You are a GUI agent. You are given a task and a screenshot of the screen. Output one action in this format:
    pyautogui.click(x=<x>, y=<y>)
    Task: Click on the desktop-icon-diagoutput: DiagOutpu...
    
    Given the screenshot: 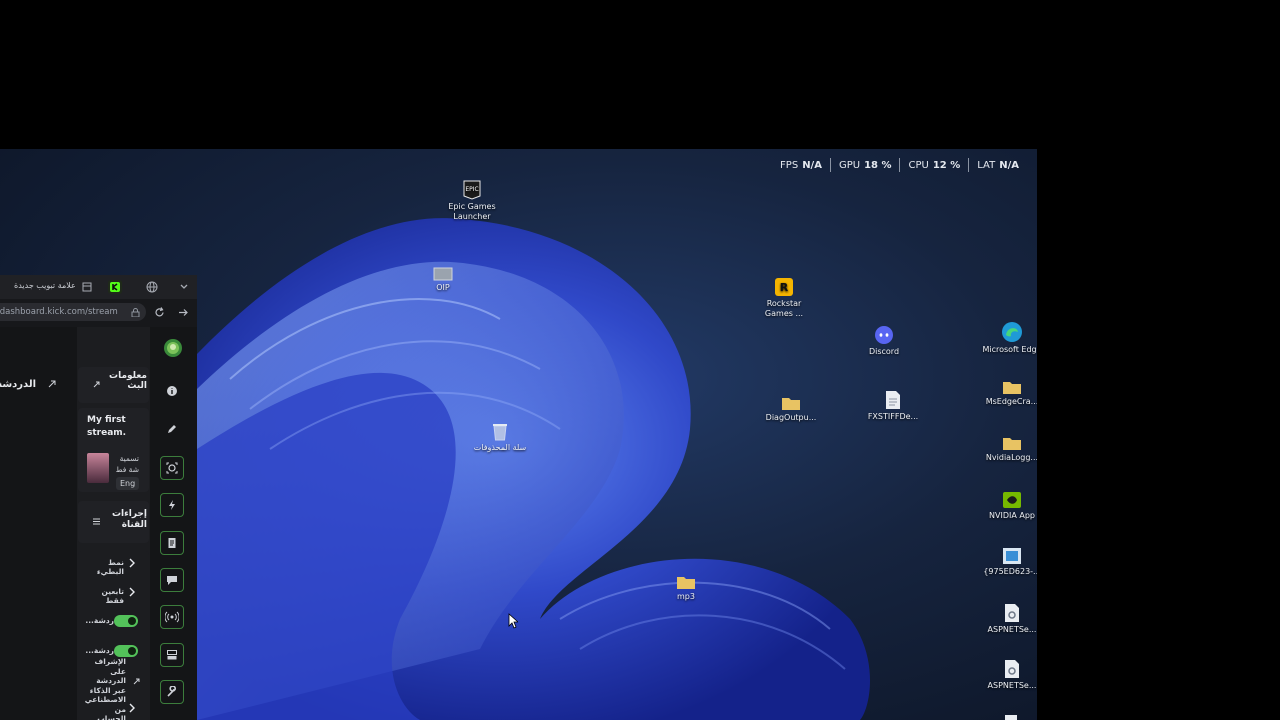 What is the action you would take?
    pyautogui.click(x=791, y=409)
    